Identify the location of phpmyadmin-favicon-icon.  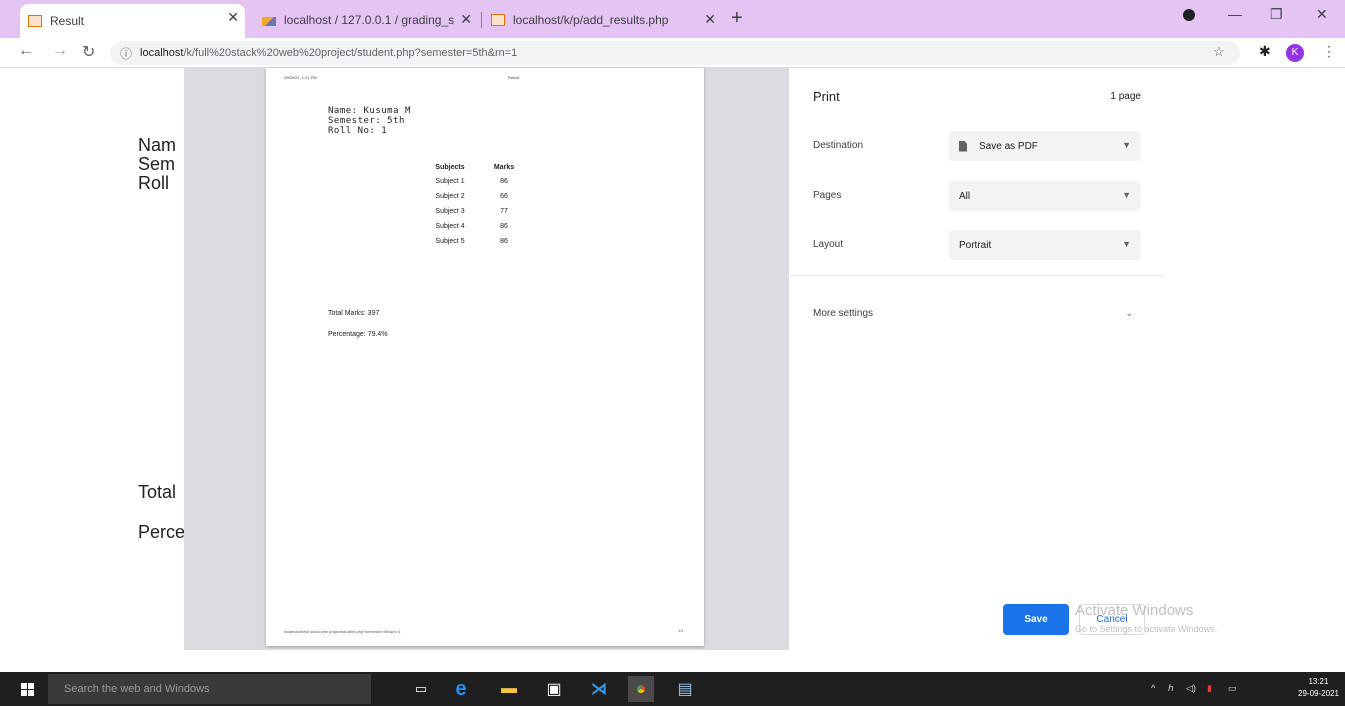
(269, 21).